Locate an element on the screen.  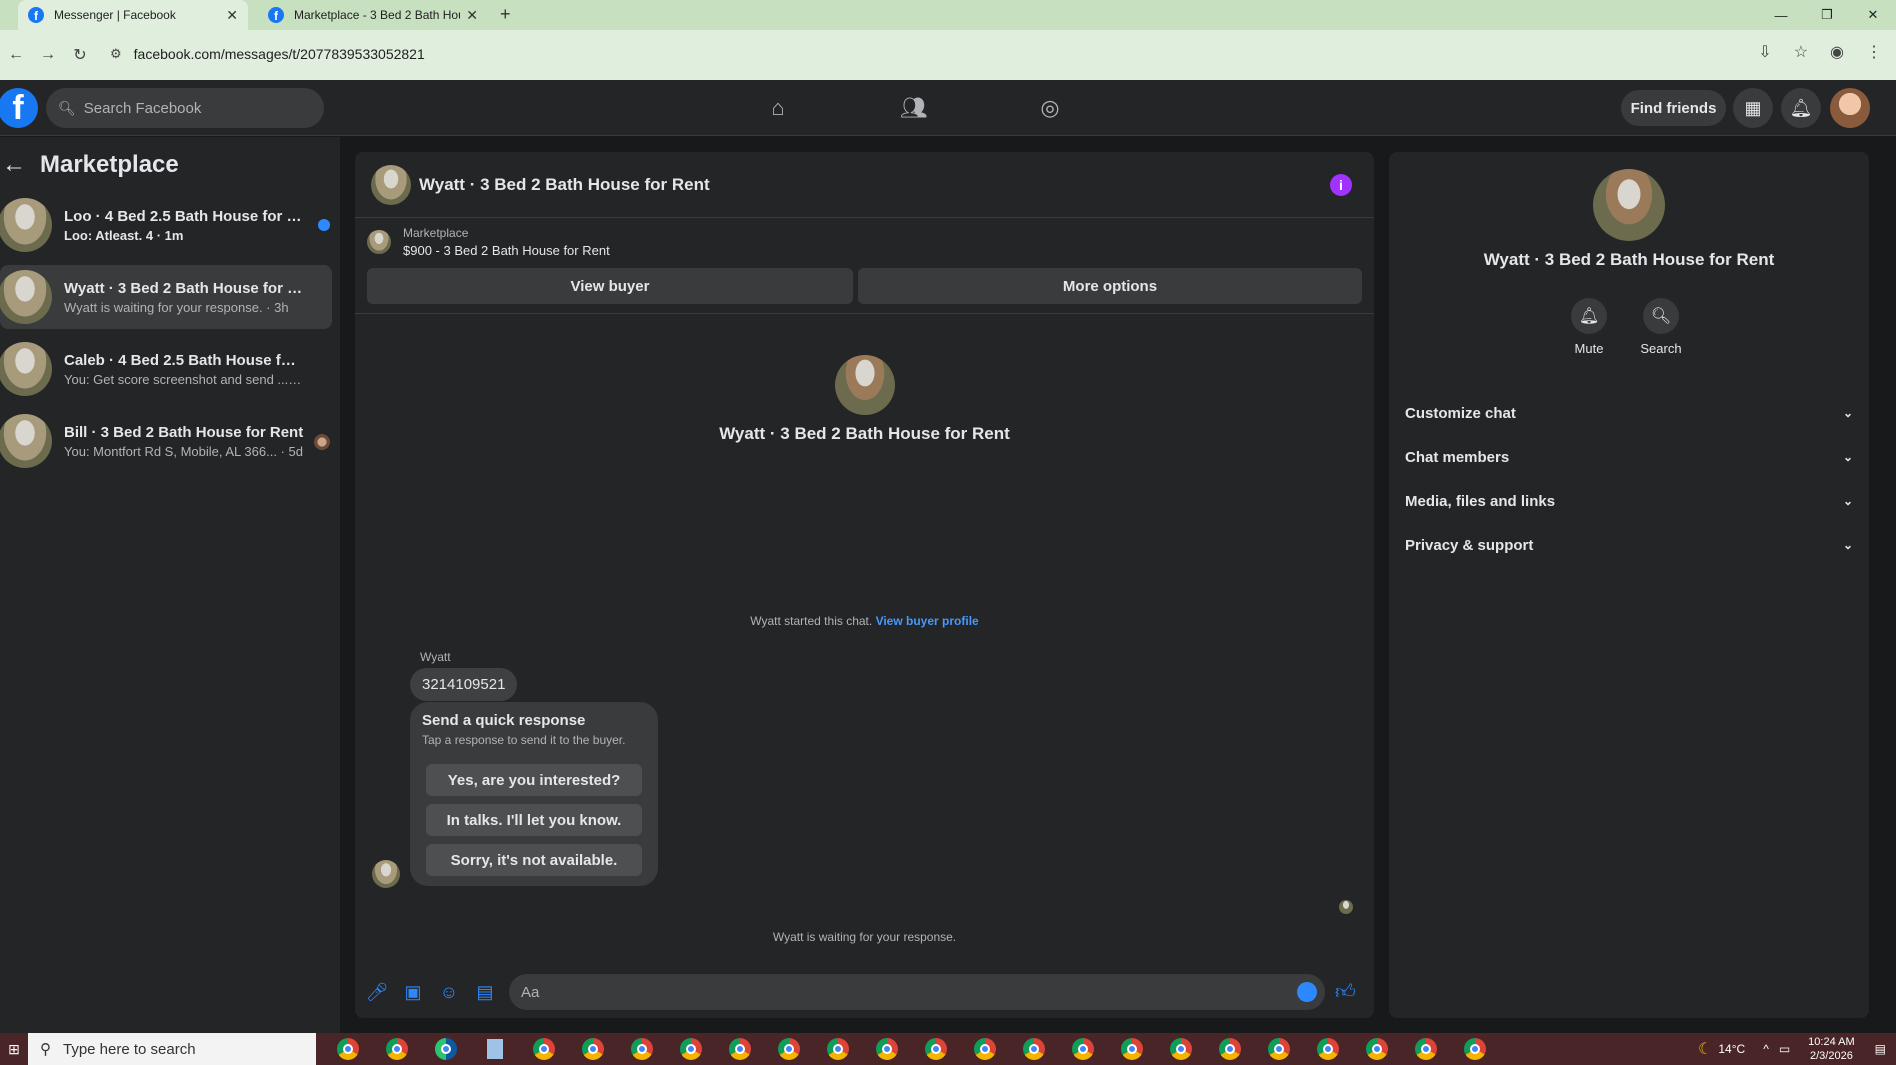
section-label: Privacy & support is located at coordinates (1469, 545).